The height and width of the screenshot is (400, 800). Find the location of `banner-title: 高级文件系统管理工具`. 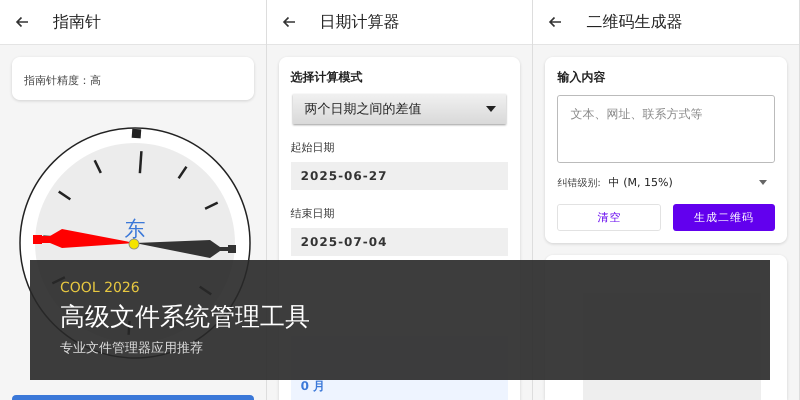

banner-title: 高级文件系统管理工具 is located at coordinates (185, 317).